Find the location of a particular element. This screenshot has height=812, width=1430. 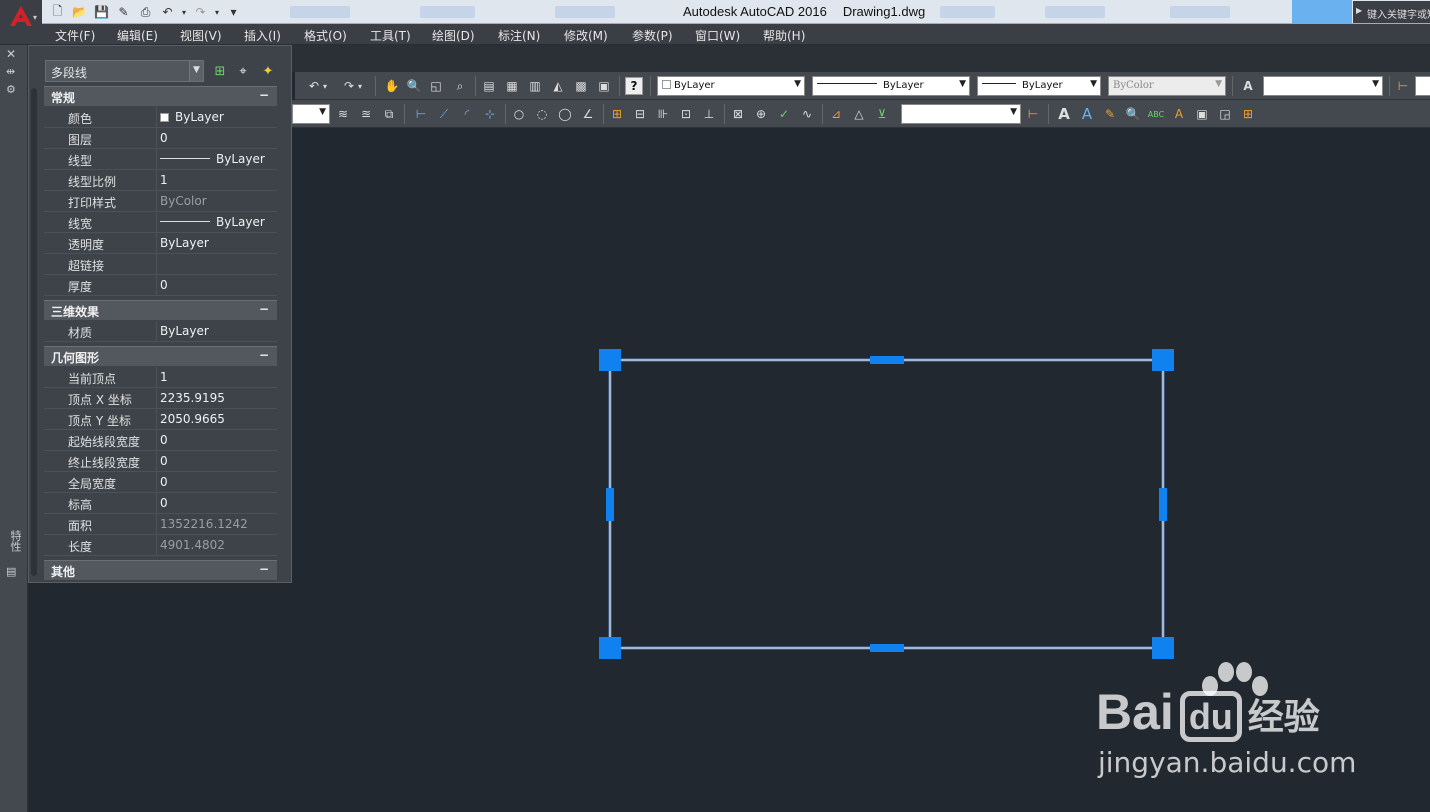

design-center-icon: ▦ is located at coordinates (512, 86).